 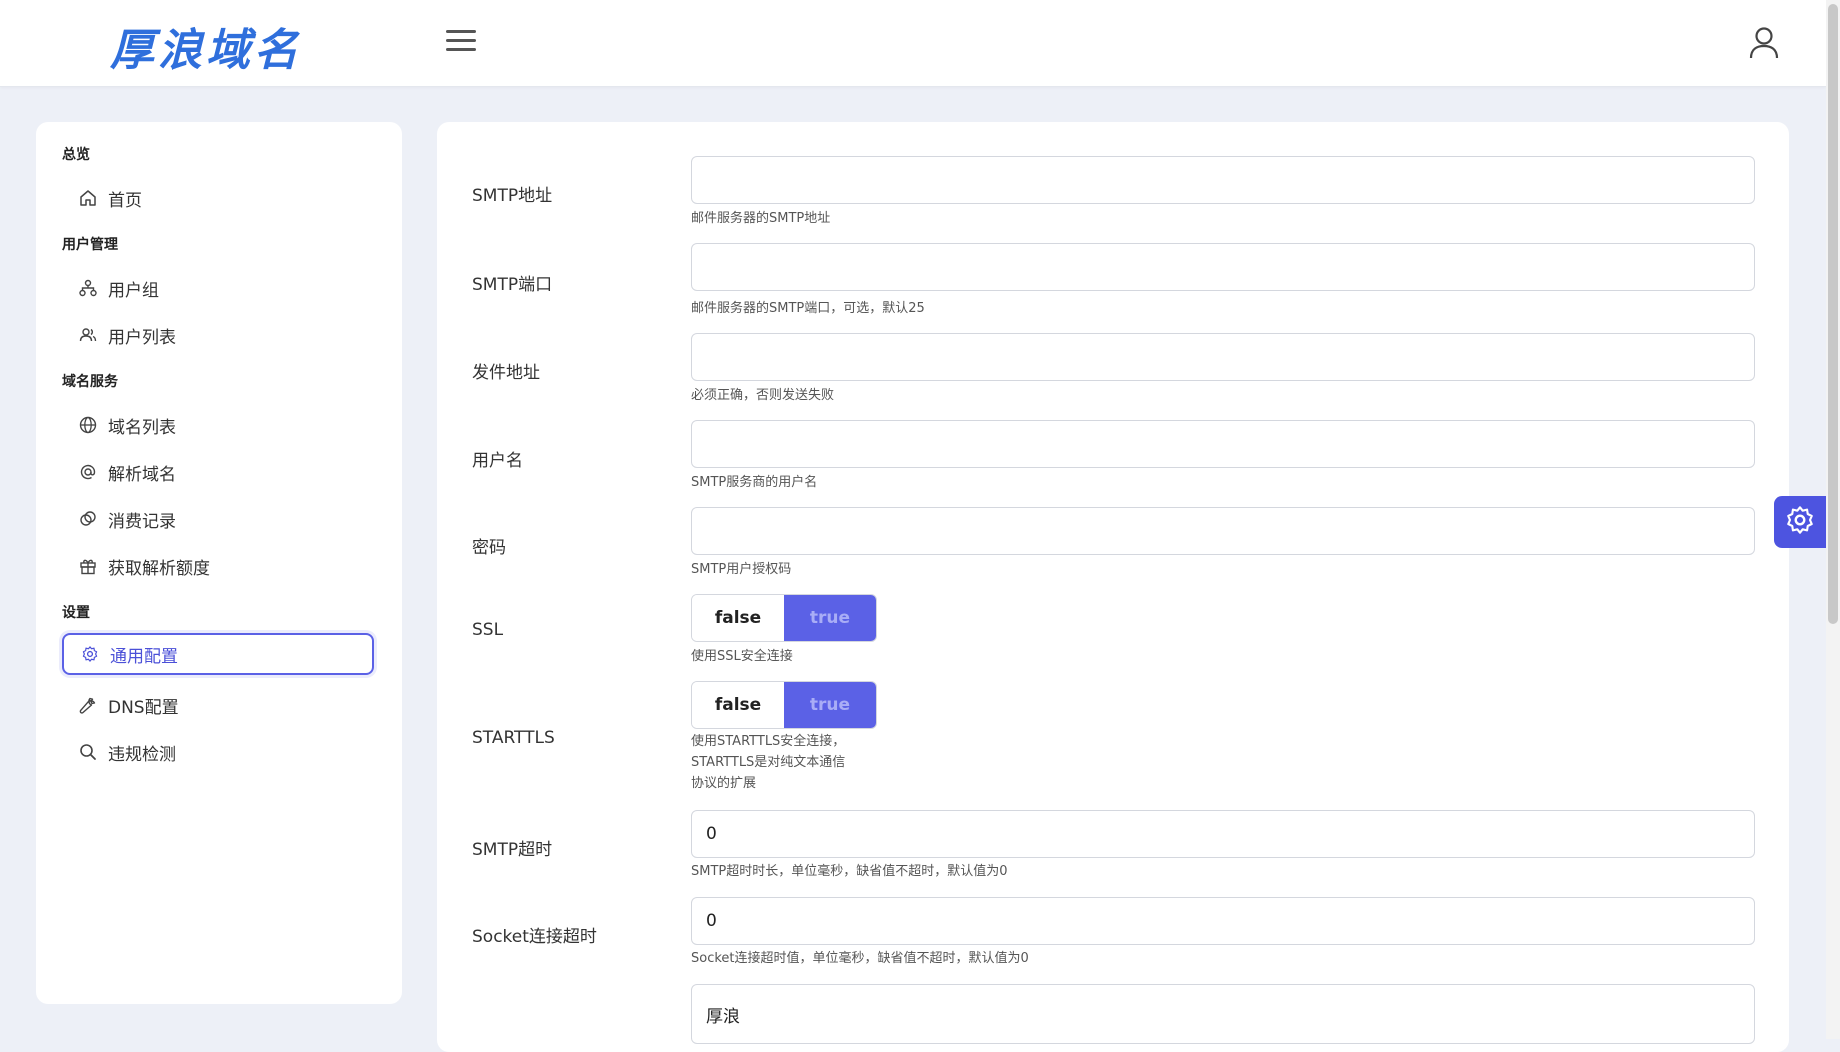 I want to click on ssl-true-option: true, so click(x=830, y=618).